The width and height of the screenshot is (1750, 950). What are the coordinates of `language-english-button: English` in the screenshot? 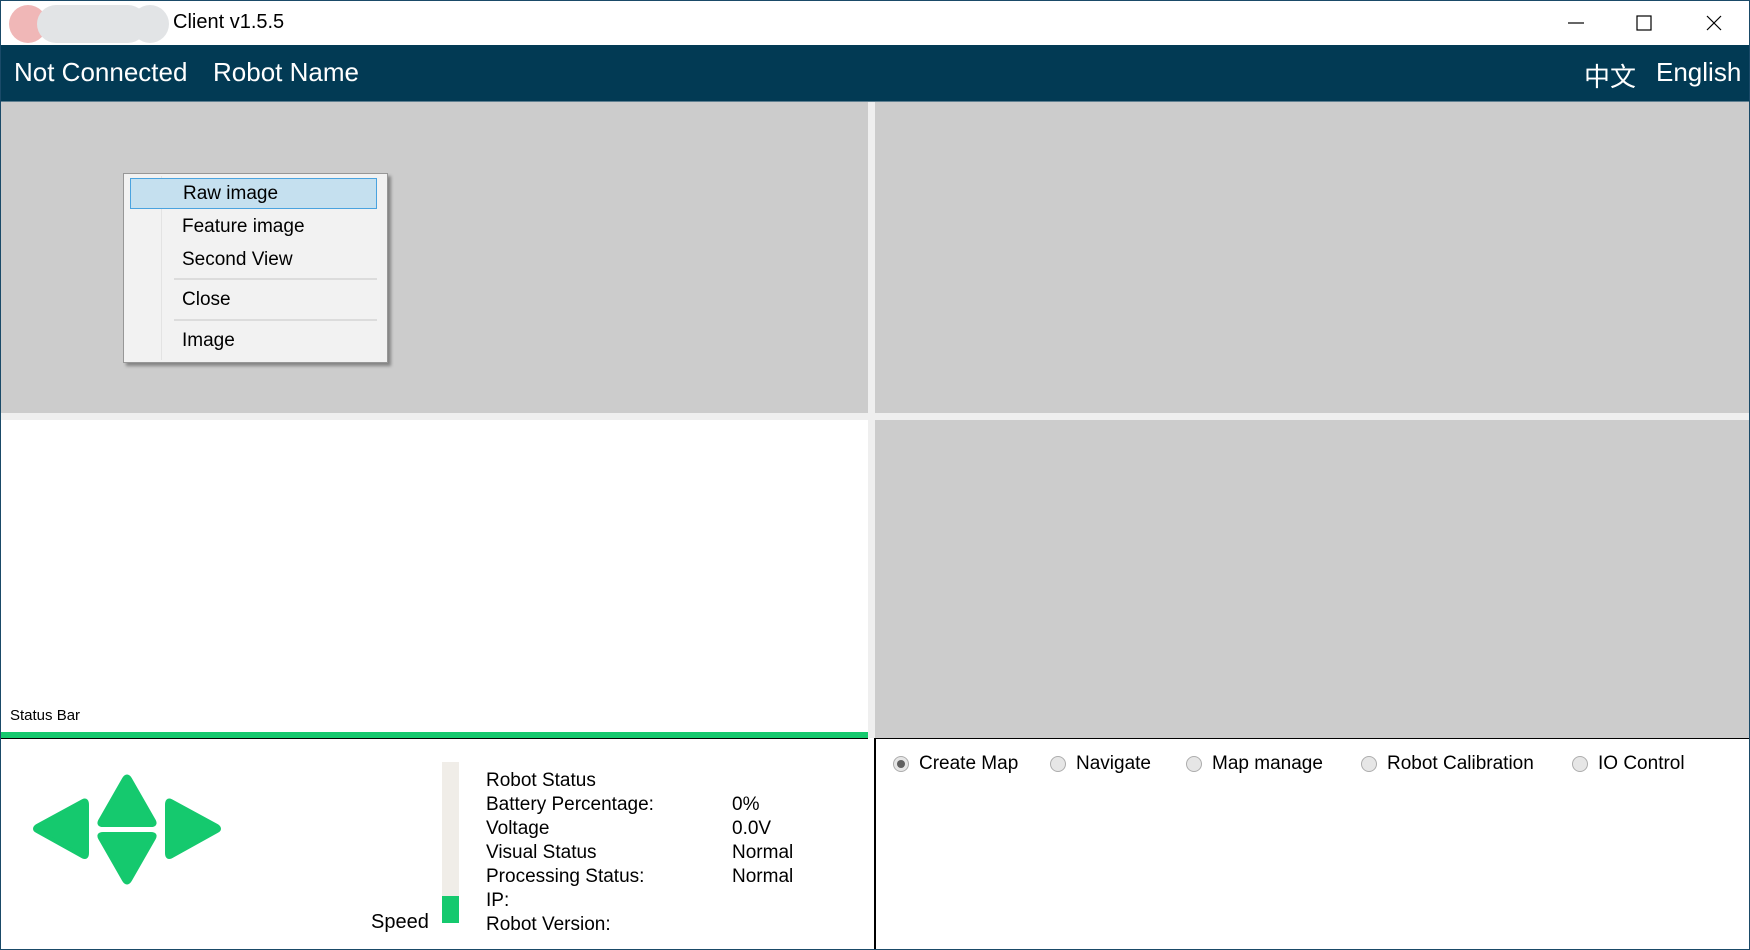 It's located at (1698, 72).